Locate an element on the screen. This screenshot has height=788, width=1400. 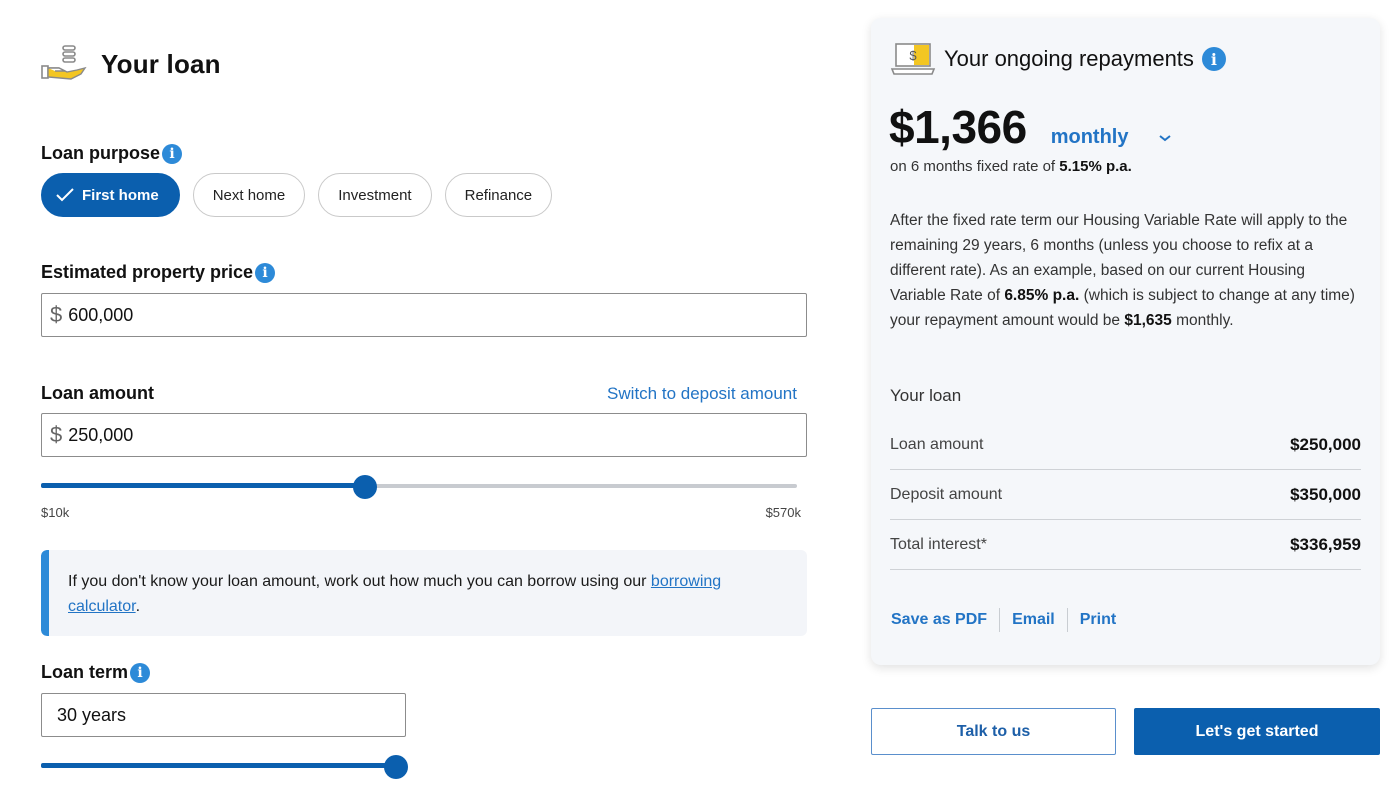
variable-rate-value: 6.85% p.a. is located at coordinates (1042, 295).